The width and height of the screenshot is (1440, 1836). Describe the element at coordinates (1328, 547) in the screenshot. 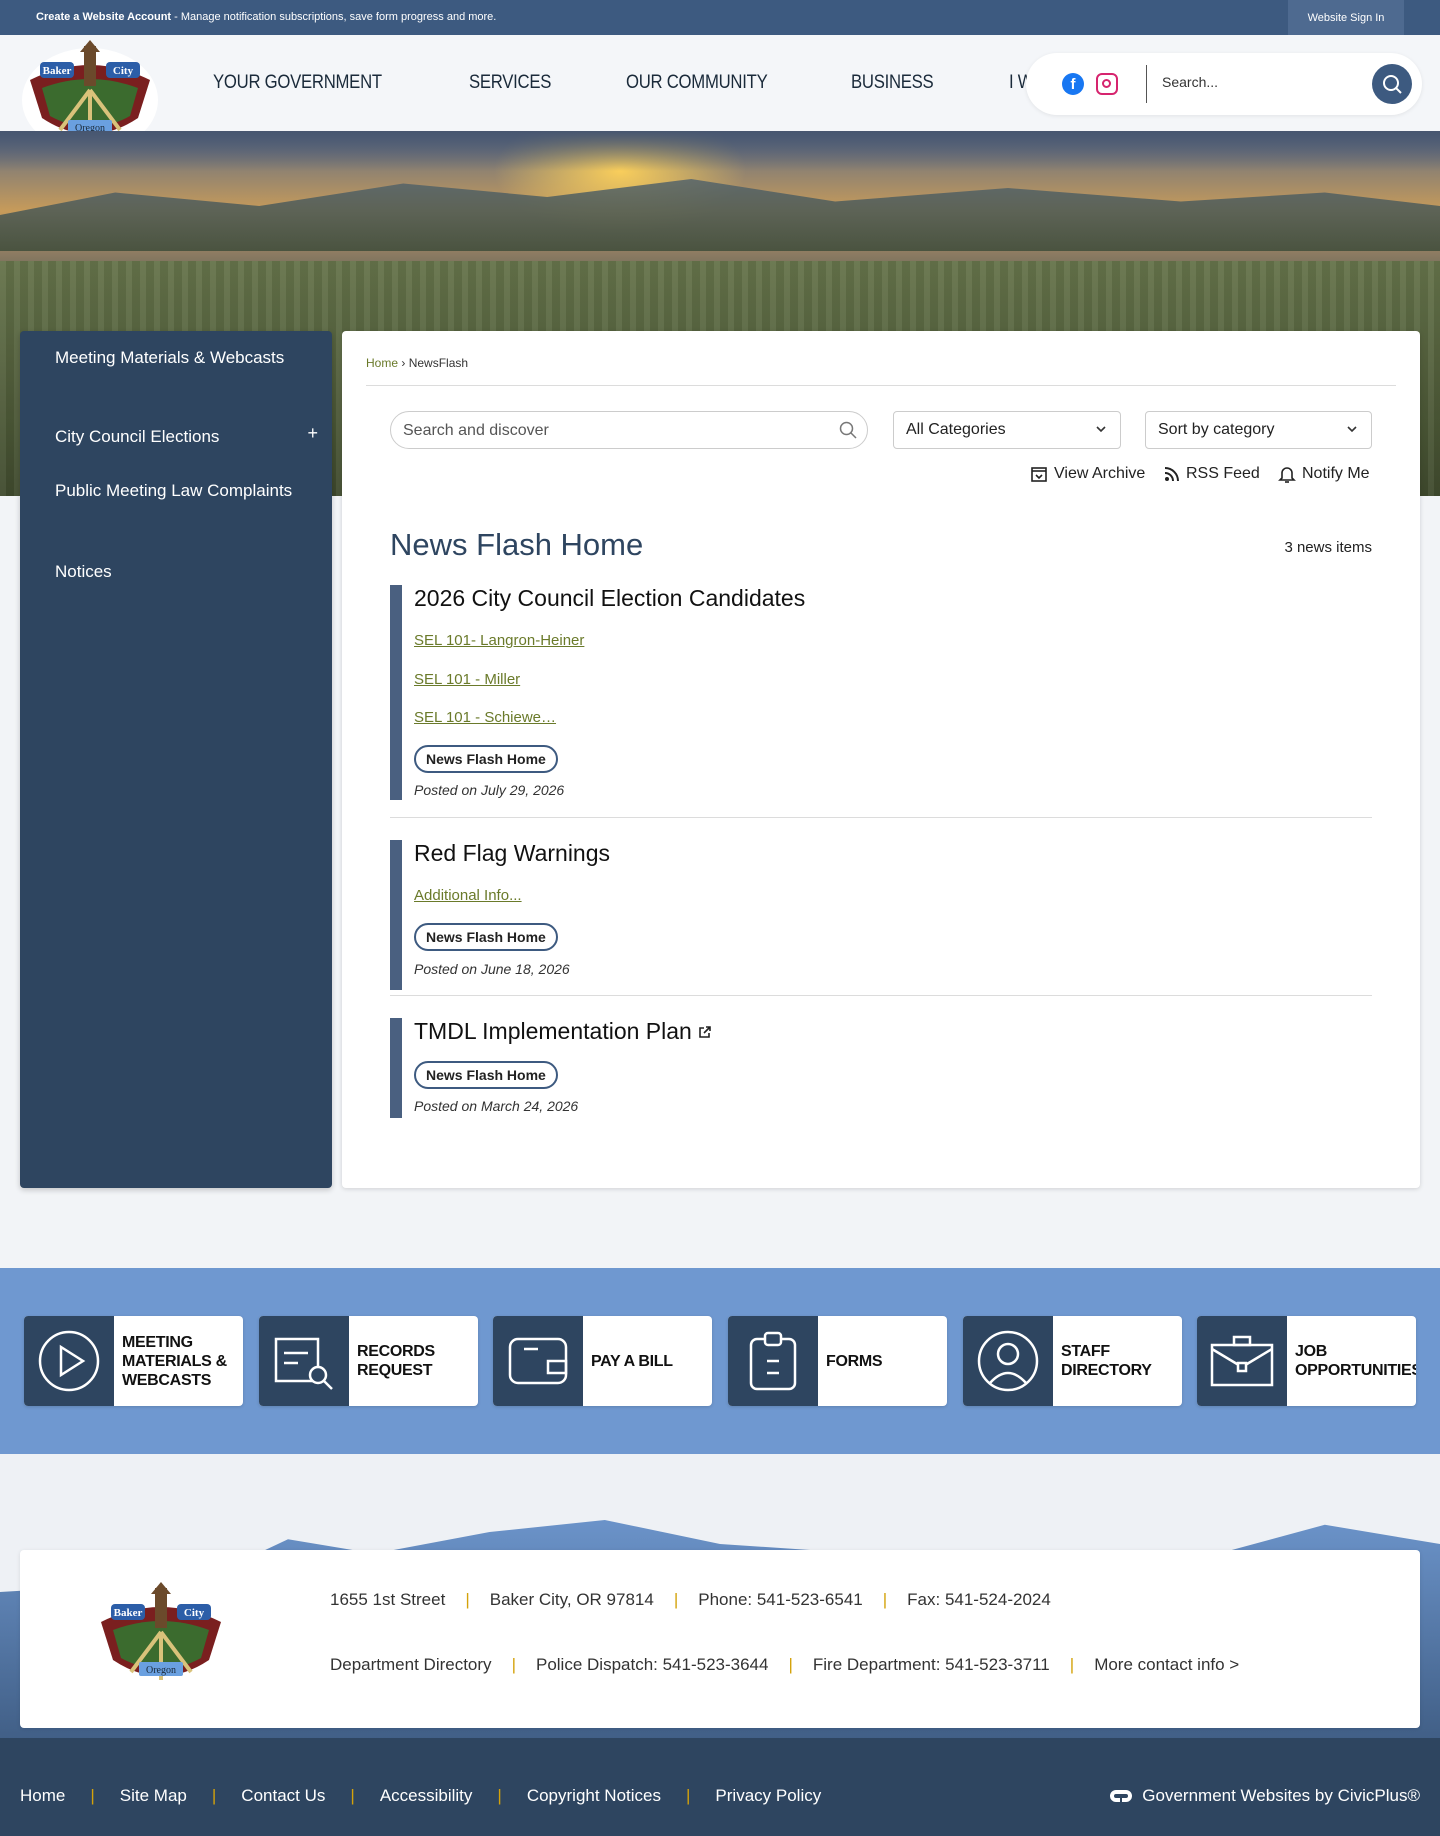

I see `news-count: 3 news items` at that location.